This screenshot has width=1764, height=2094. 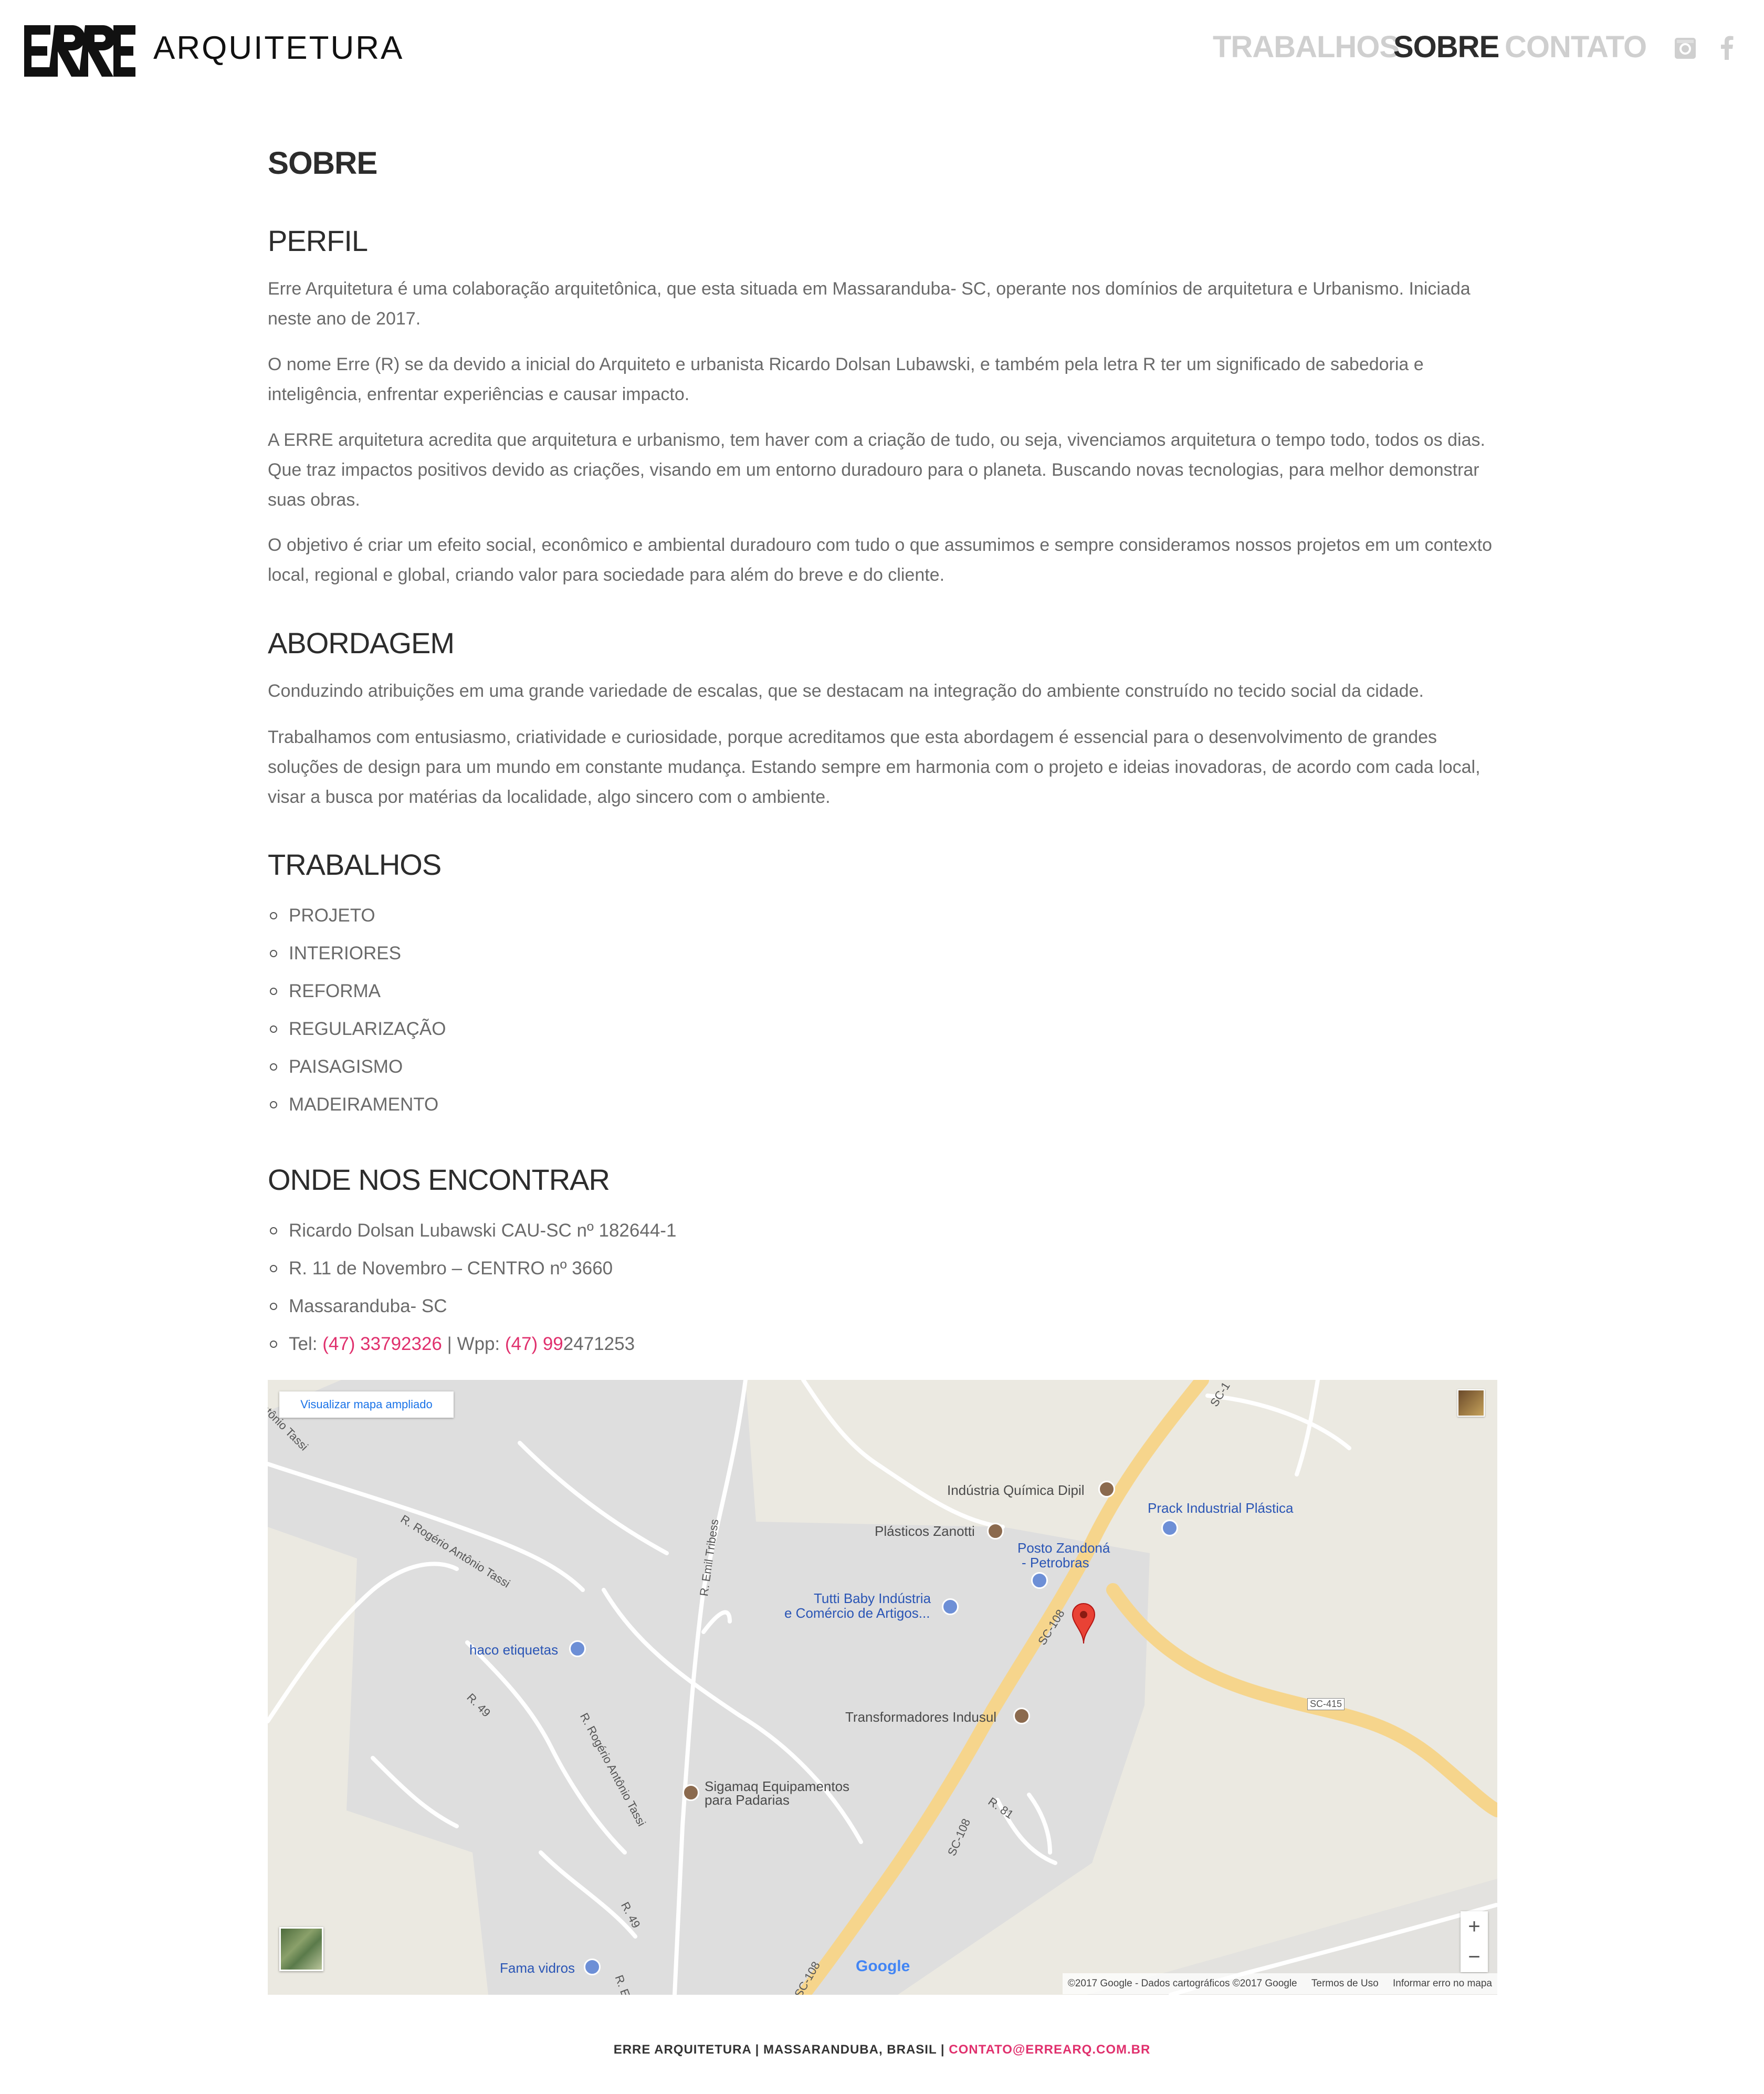 What do you see at coordinates (357, 954) in the screenshot?
I see `list-item: INTERIORES` at bounding box center [357, 954].